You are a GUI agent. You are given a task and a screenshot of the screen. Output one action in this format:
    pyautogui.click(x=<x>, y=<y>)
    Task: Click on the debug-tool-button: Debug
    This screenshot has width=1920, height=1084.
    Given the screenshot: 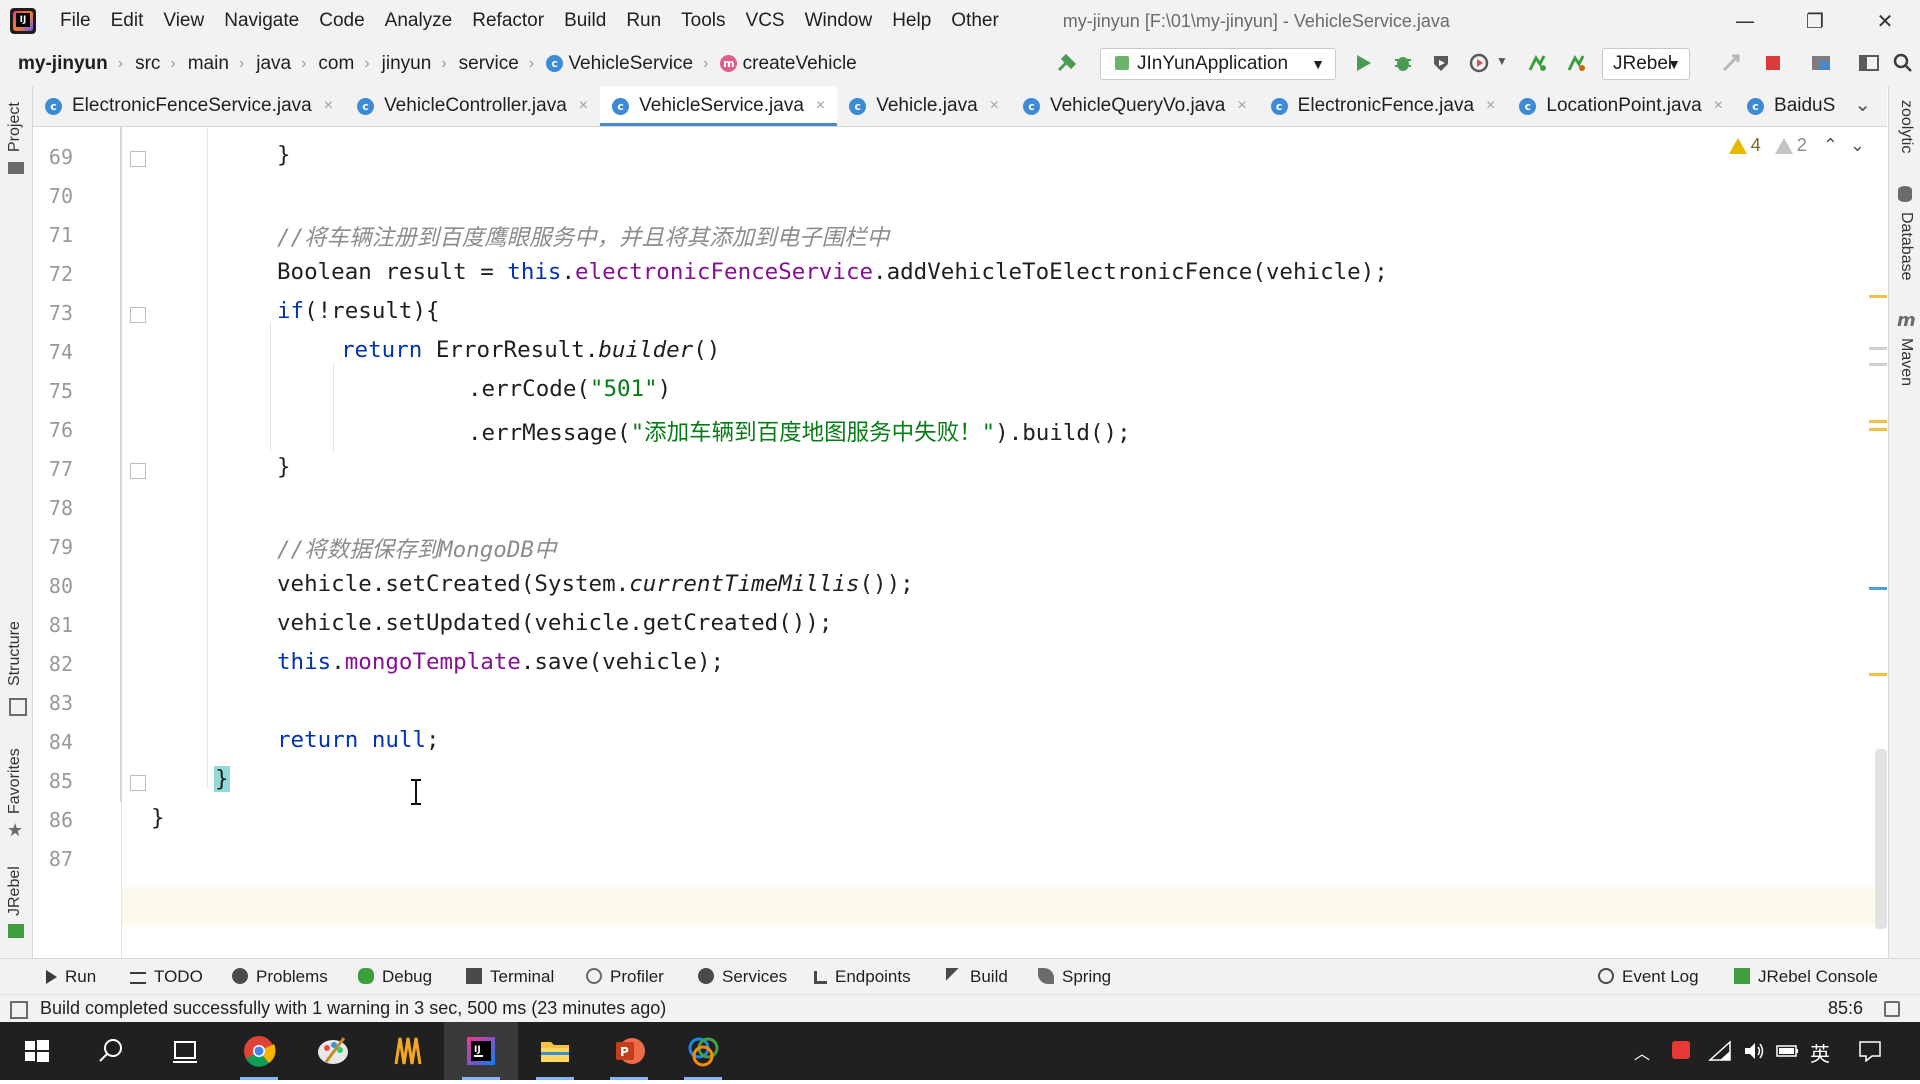 What is the action you would take?
    pyautogui.click(x=395, y=977)
    